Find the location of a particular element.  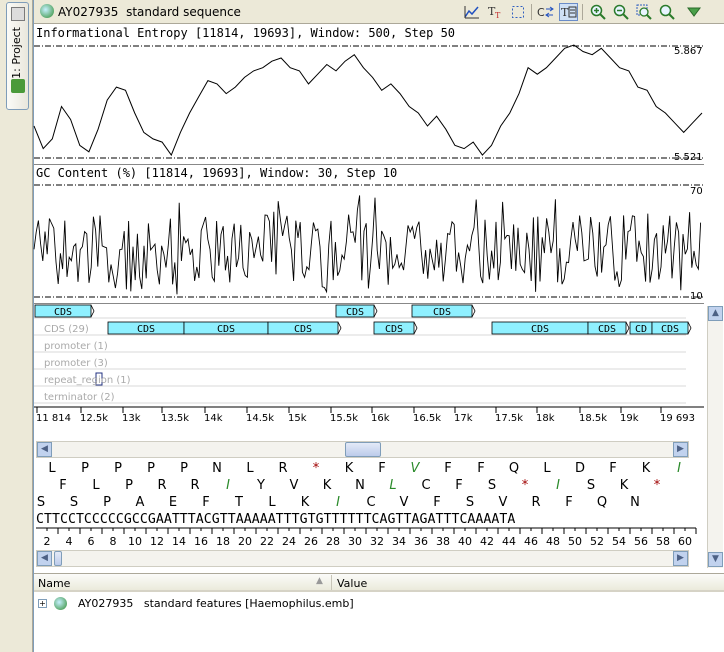

sequence-position-label: 12 is located at coordinates (157, 541).